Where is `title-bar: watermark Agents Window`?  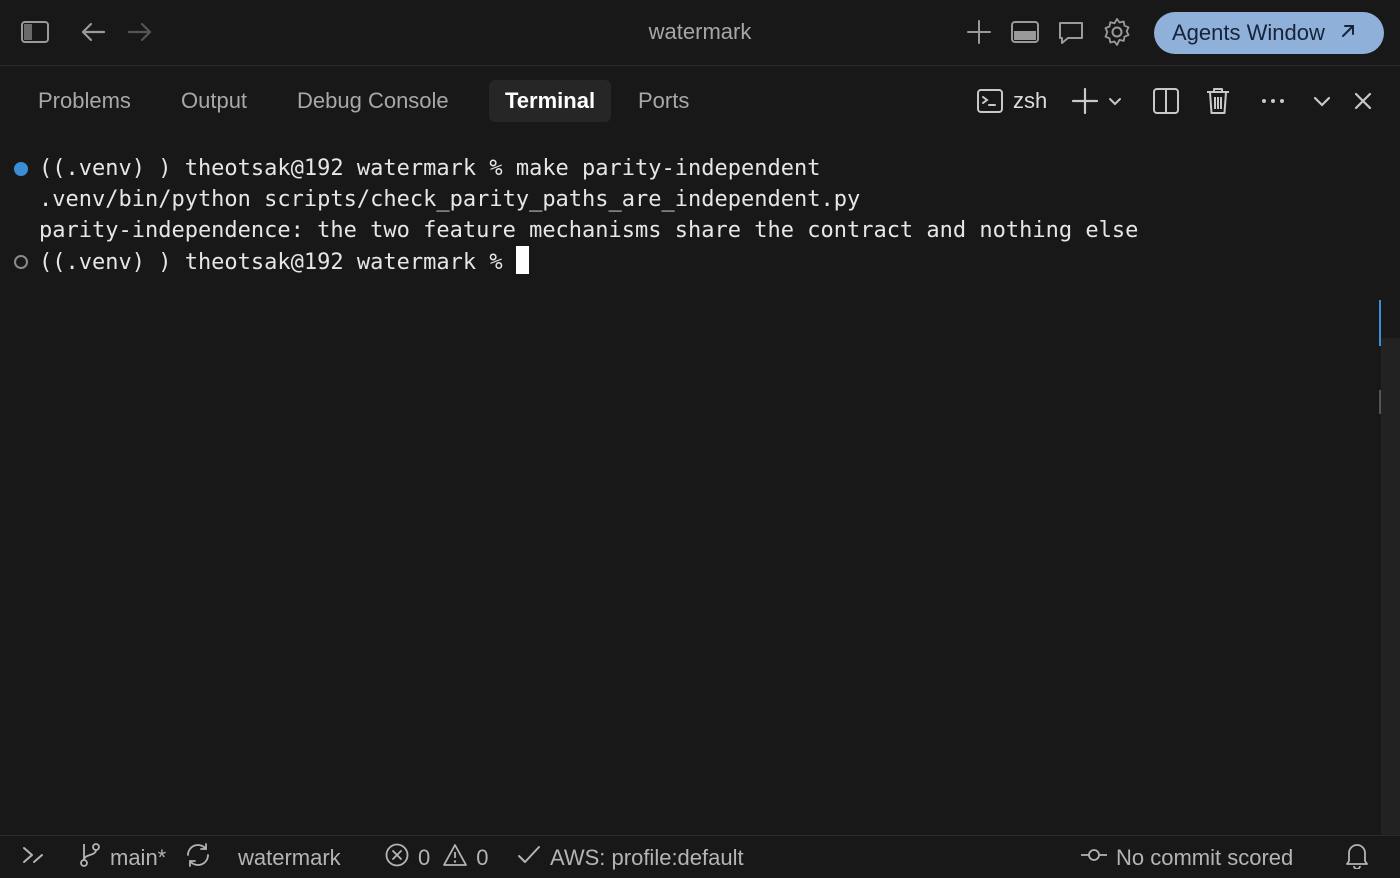 title-bar: watermark Agents Window is located at coordinates (700, 33).